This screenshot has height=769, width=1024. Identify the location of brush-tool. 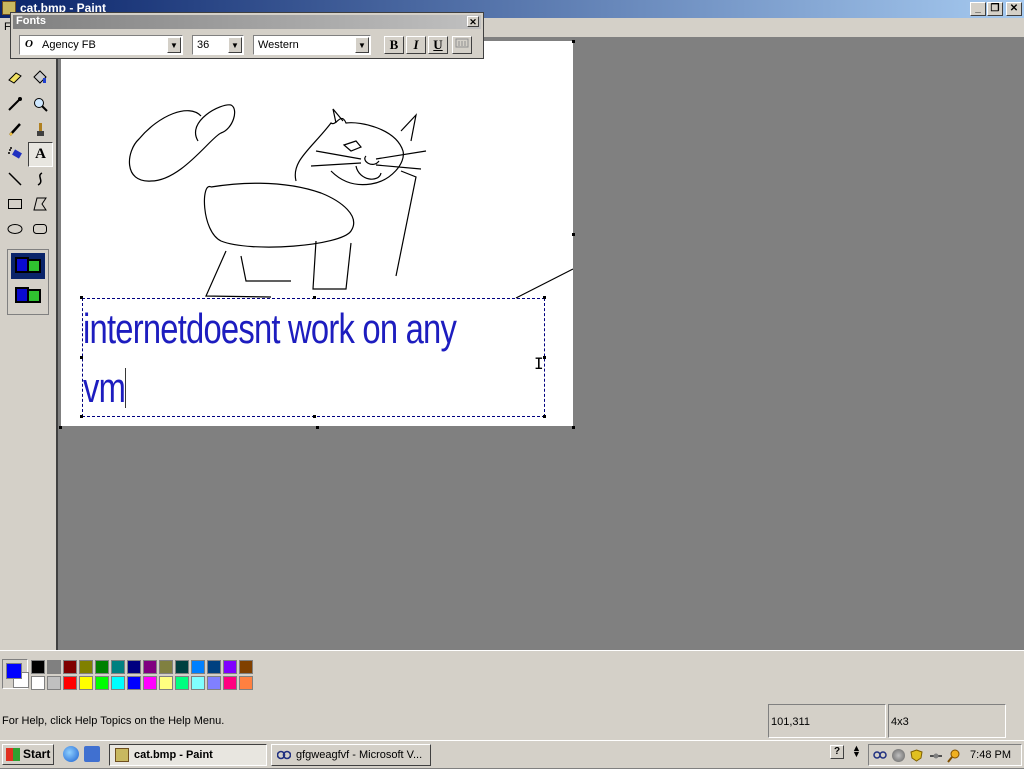
(39, 128).